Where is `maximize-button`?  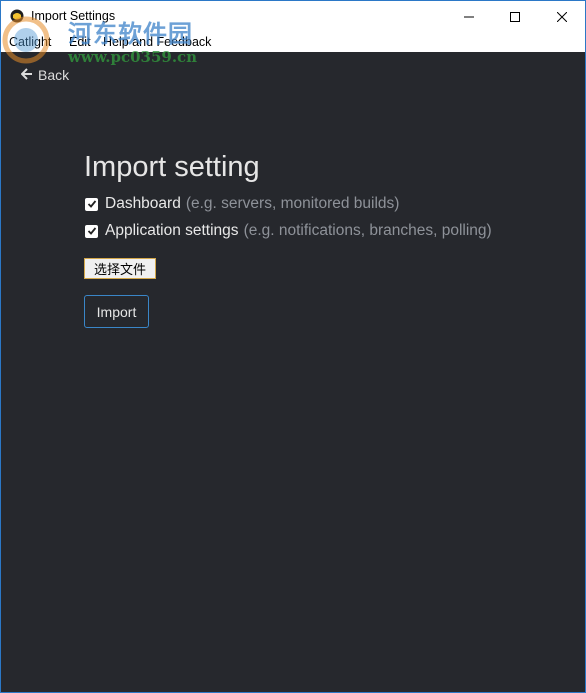 maximize-button is located at coordinates (515, 16).